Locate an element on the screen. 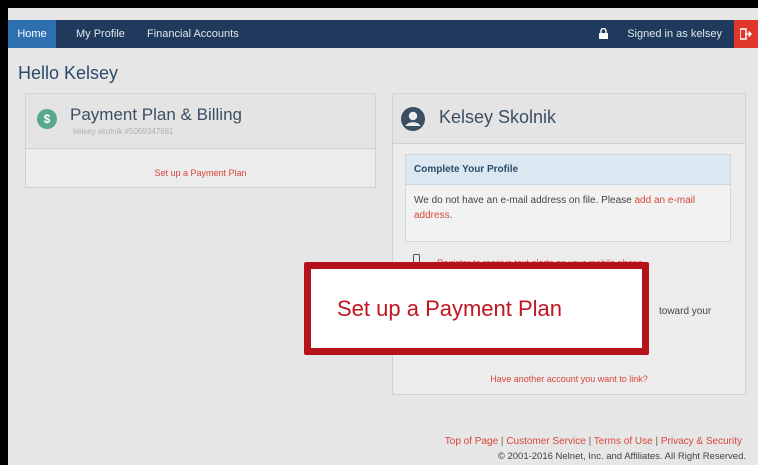 This screenshot has width=758, height=465. signed-in-label: Signed in as kelsey is located at coordinates (674, 34).